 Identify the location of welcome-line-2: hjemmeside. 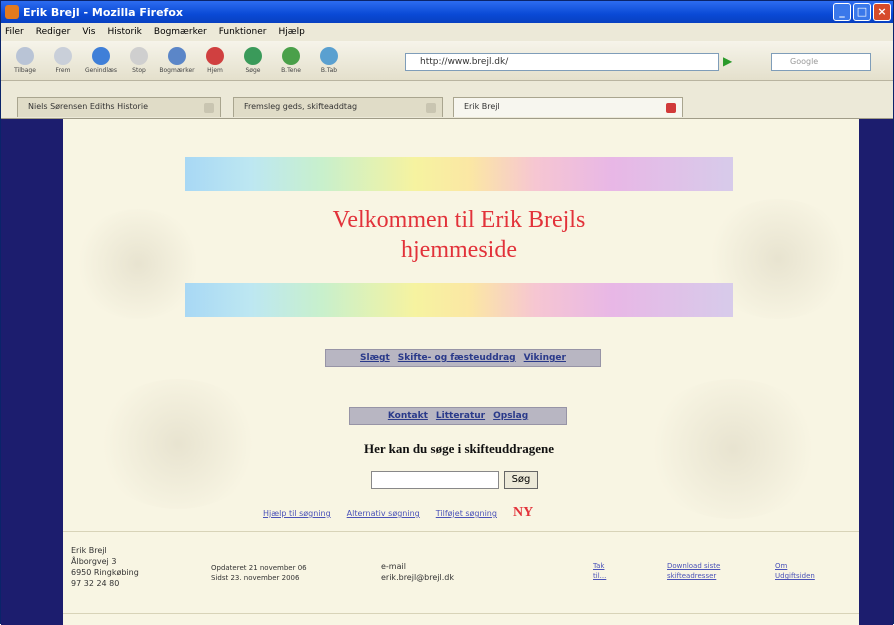
(459, 250).